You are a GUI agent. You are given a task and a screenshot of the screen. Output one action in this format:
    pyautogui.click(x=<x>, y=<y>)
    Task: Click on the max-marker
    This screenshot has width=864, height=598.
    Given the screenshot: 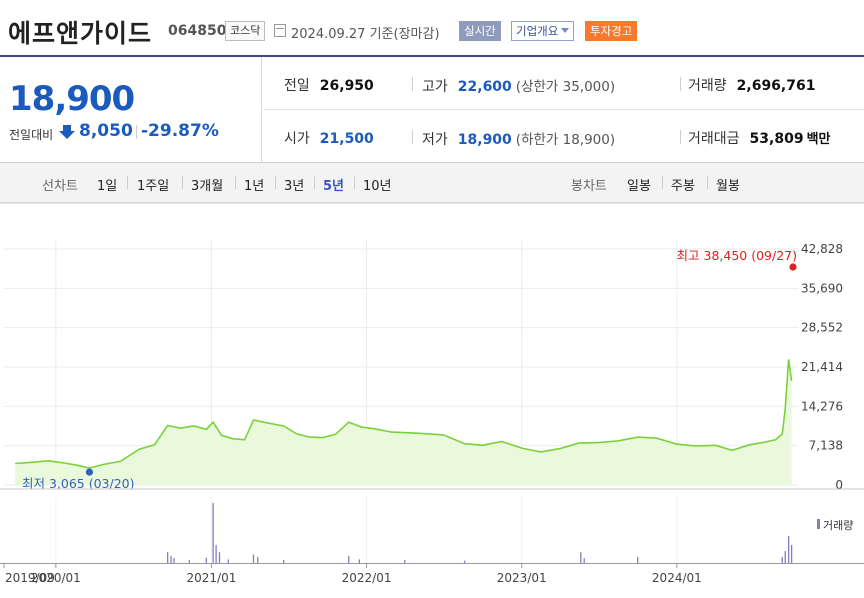 What is the action you would take?
    pyautogui.click(x=793, y=267)
    